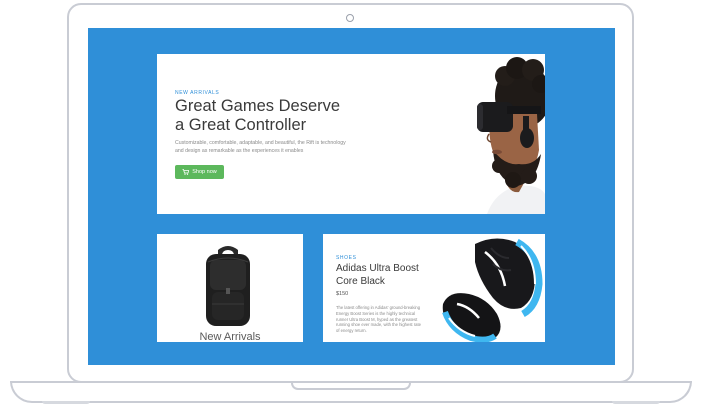  I want to click on hero-title-line-2: a Great Controller, so click(241, 125).